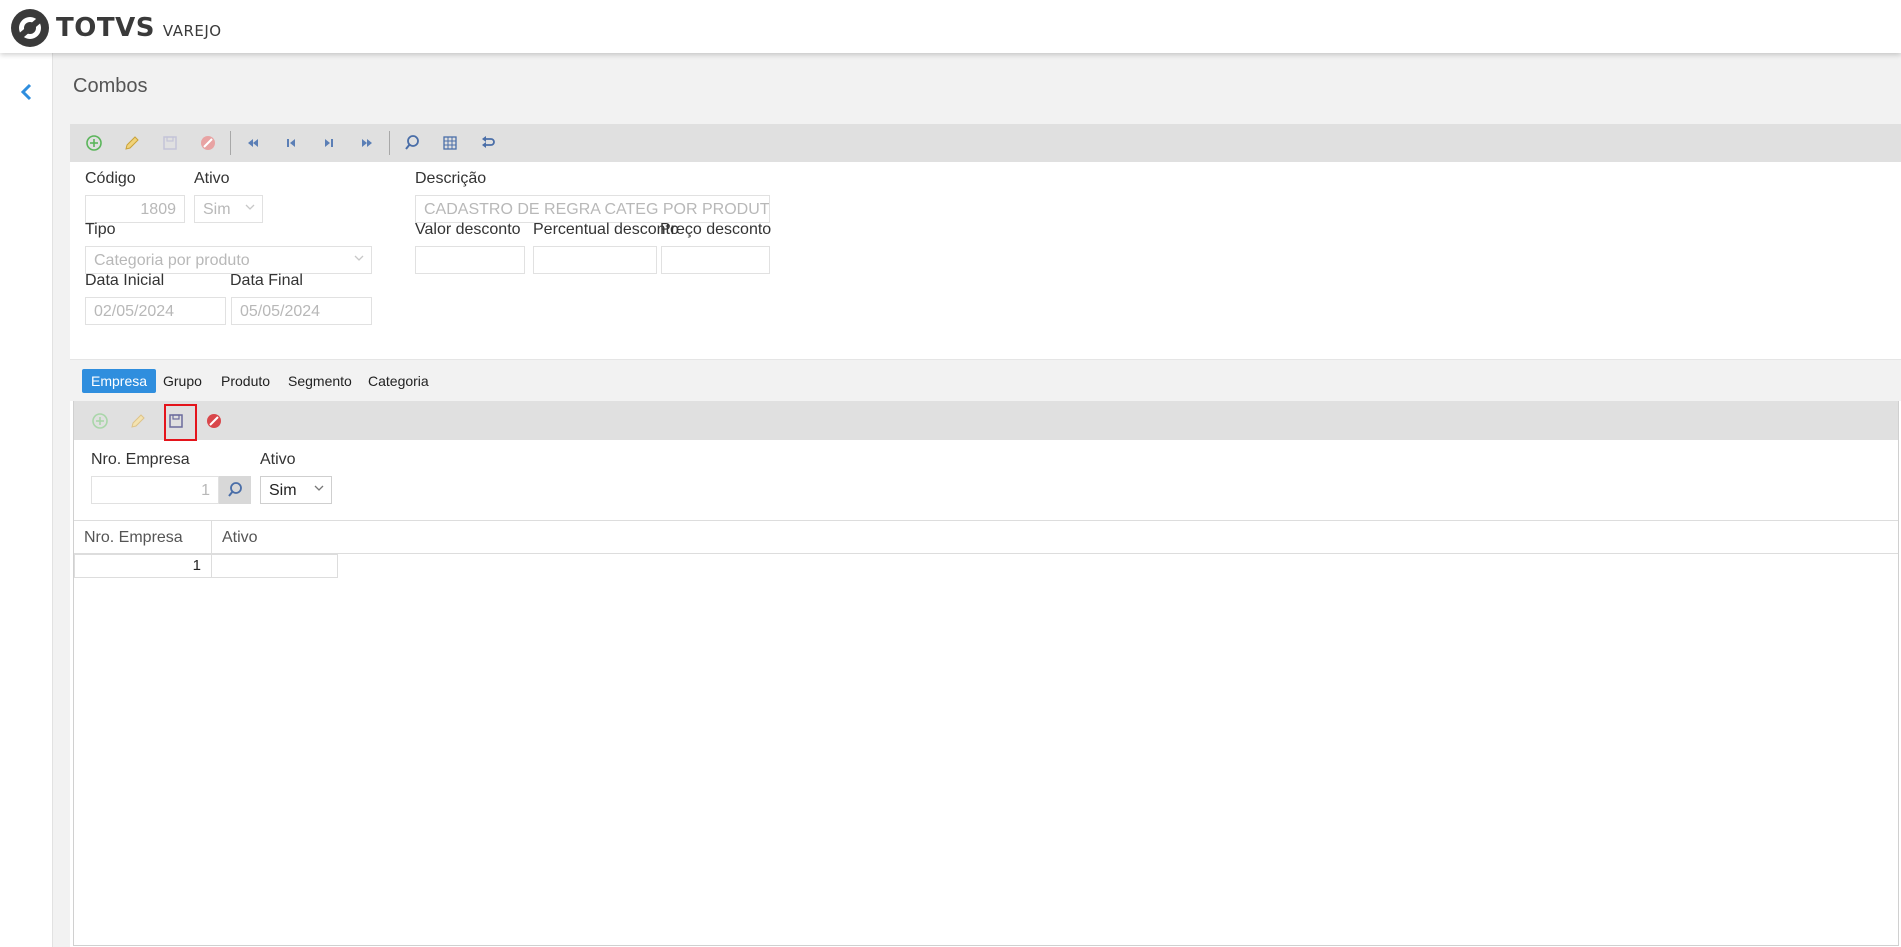 This screenshot has width=1901, height=947. Describe the element at coordinates (110, 178) in the screenshot. I see `codigo-label: Código` at that location.